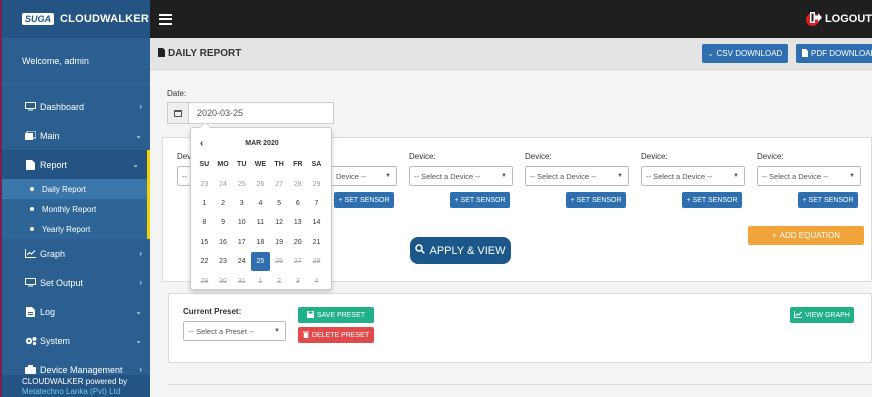  I want to click on delete-preset-button: DELETE PRESET, so click(336, 335).